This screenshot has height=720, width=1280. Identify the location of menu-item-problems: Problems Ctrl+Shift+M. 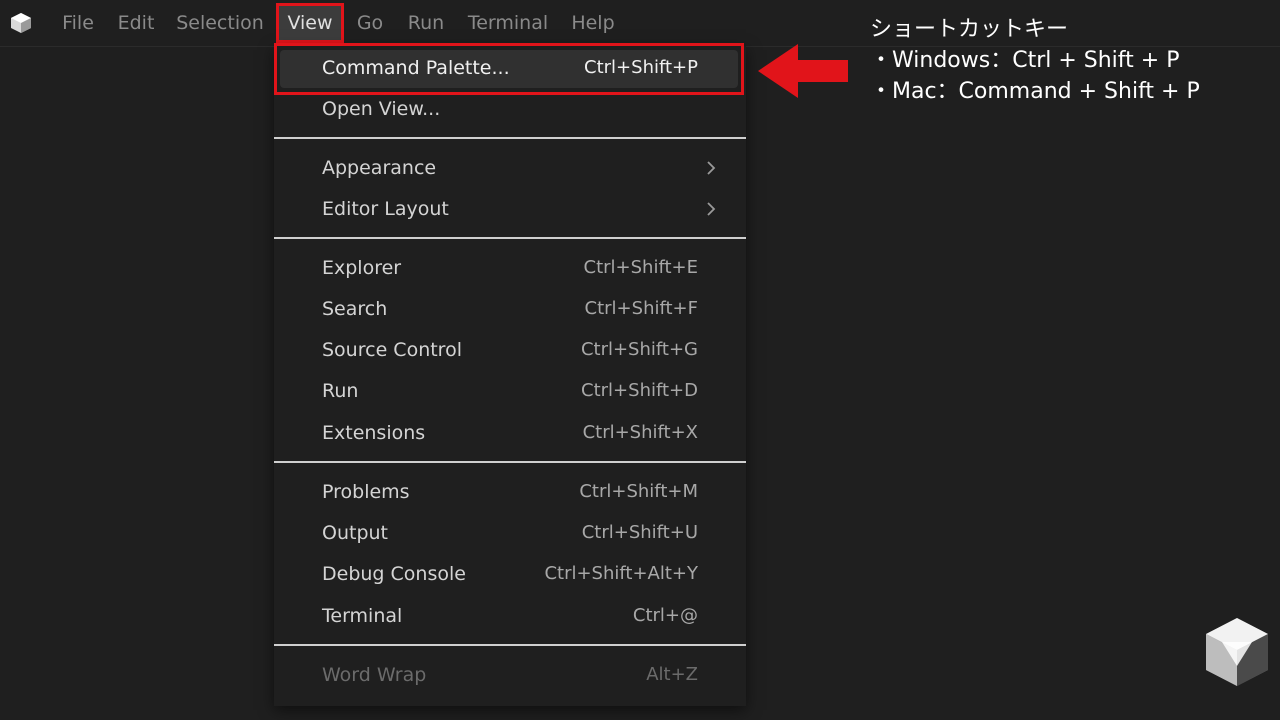
(510, 492).